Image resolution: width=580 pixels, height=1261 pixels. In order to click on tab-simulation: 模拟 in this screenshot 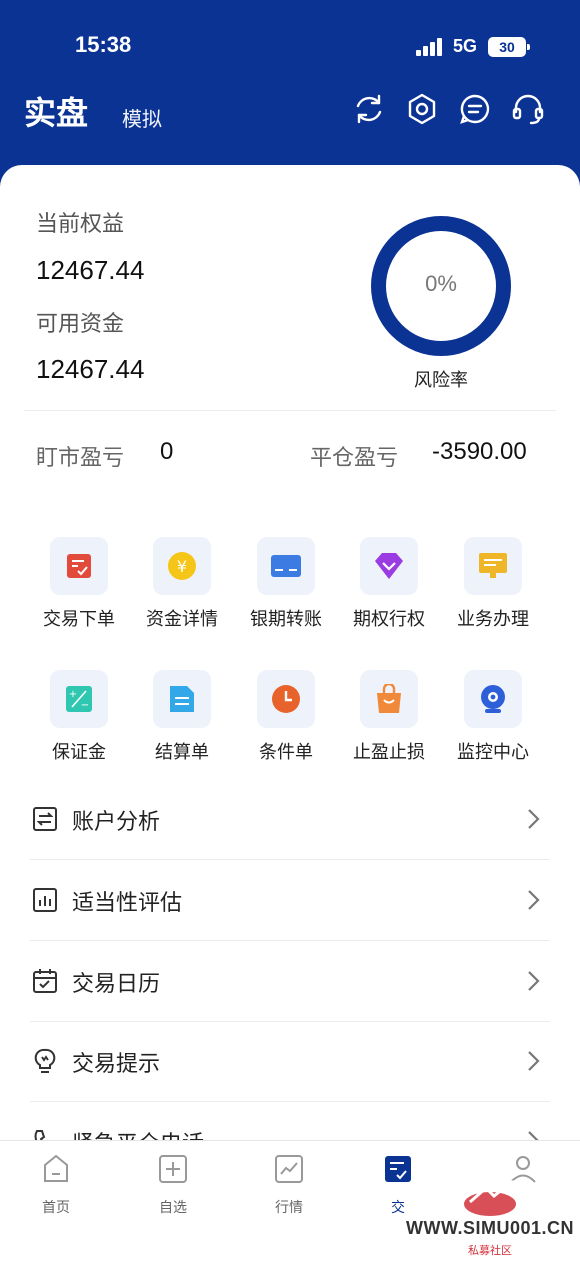, I will do `click(142, 117)`.